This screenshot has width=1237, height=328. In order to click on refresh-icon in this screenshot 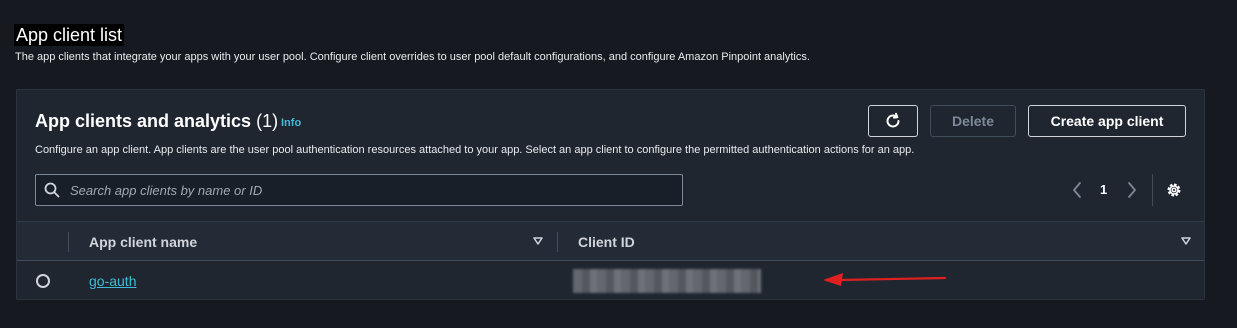, I will do `click(893, 120)`.